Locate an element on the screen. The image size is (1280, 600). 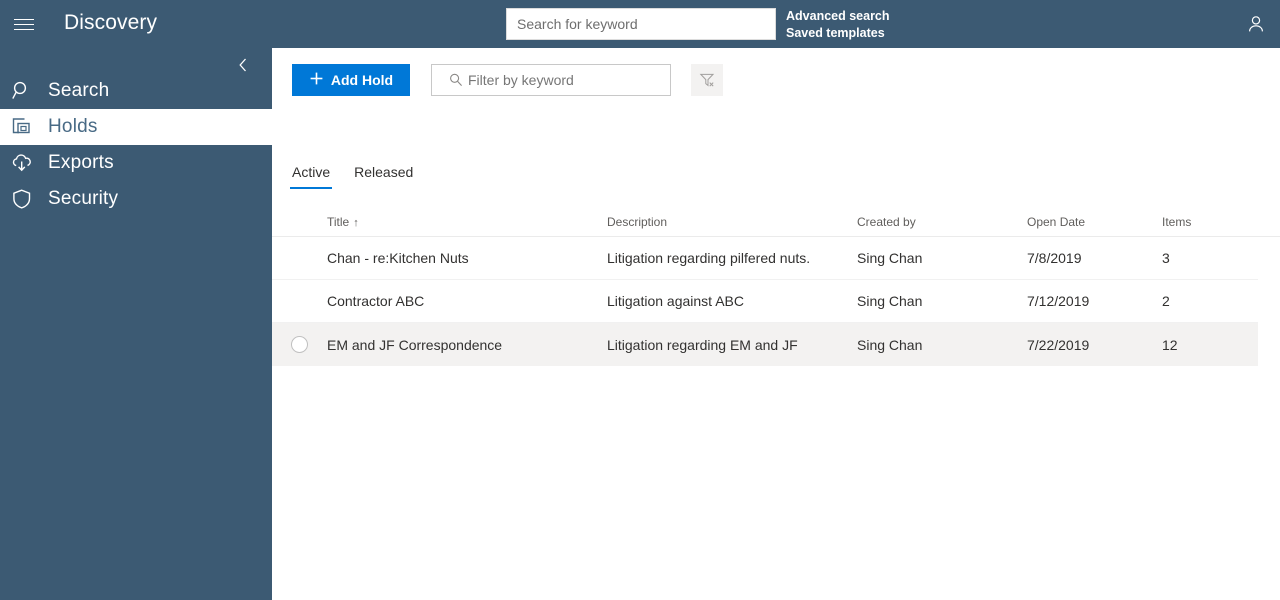
global-search-input is located at coordinates (641, 24).